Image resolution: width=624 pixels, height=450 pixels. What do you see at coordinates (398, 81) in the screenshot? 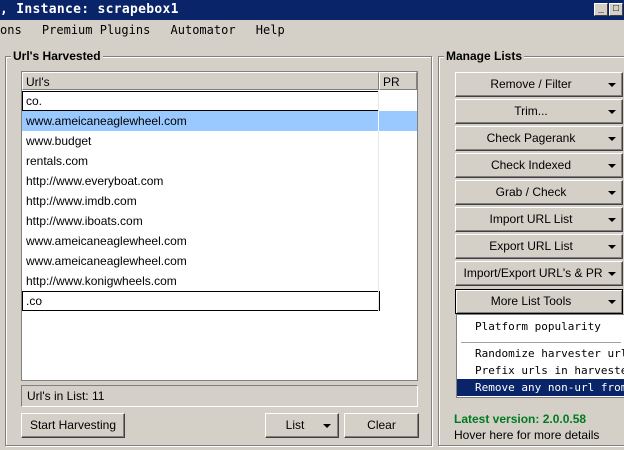
I see `column-header-pr: PR` at bounding box center [398, 81].